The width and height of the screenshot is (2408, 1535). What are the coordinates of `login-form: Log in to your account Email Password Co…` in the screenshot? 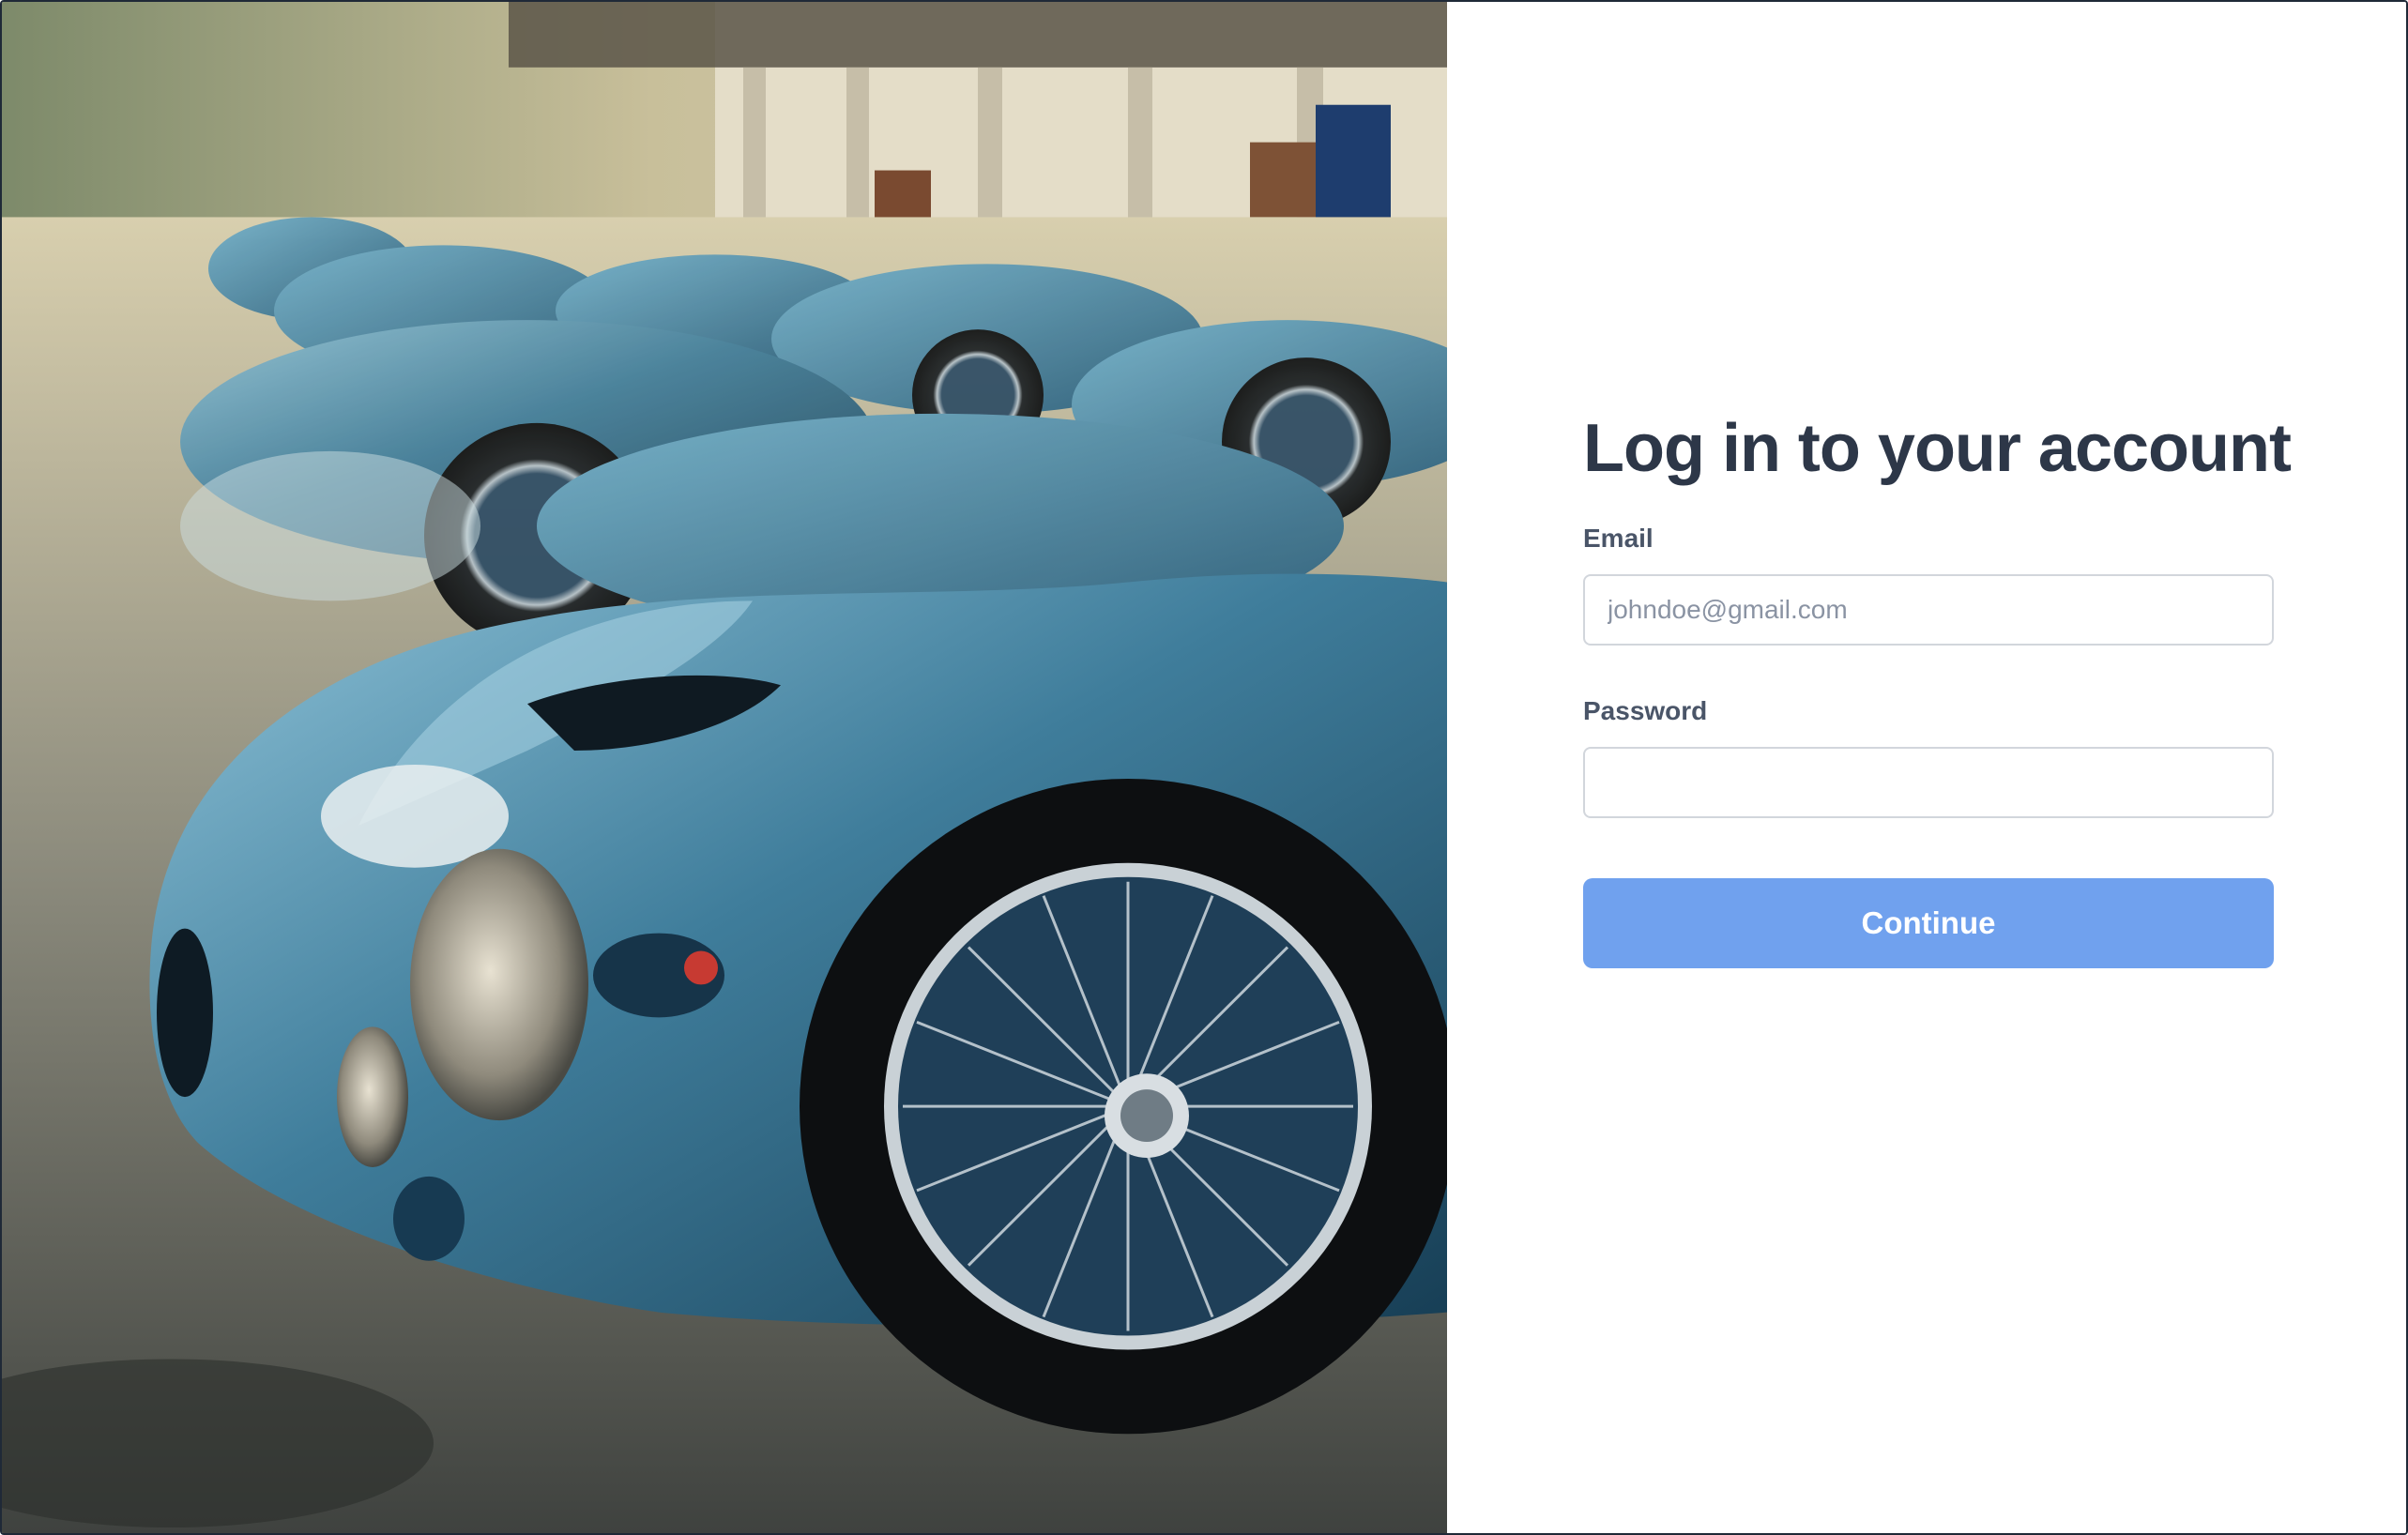 It's located at (1937, 686).